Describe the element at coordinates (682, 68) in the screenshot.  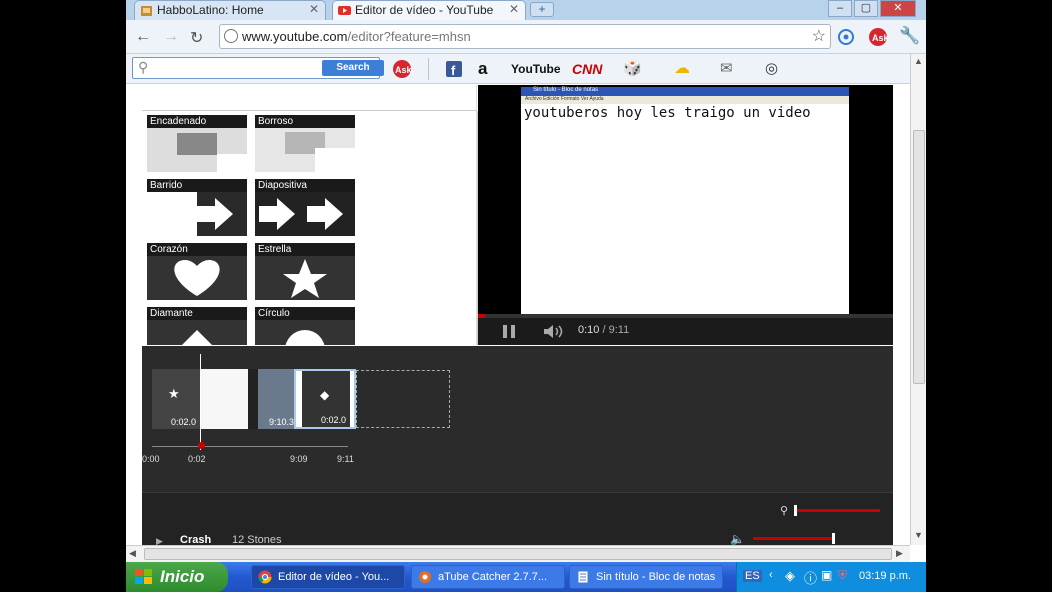
I see `weather-icon: ☁` at that location.